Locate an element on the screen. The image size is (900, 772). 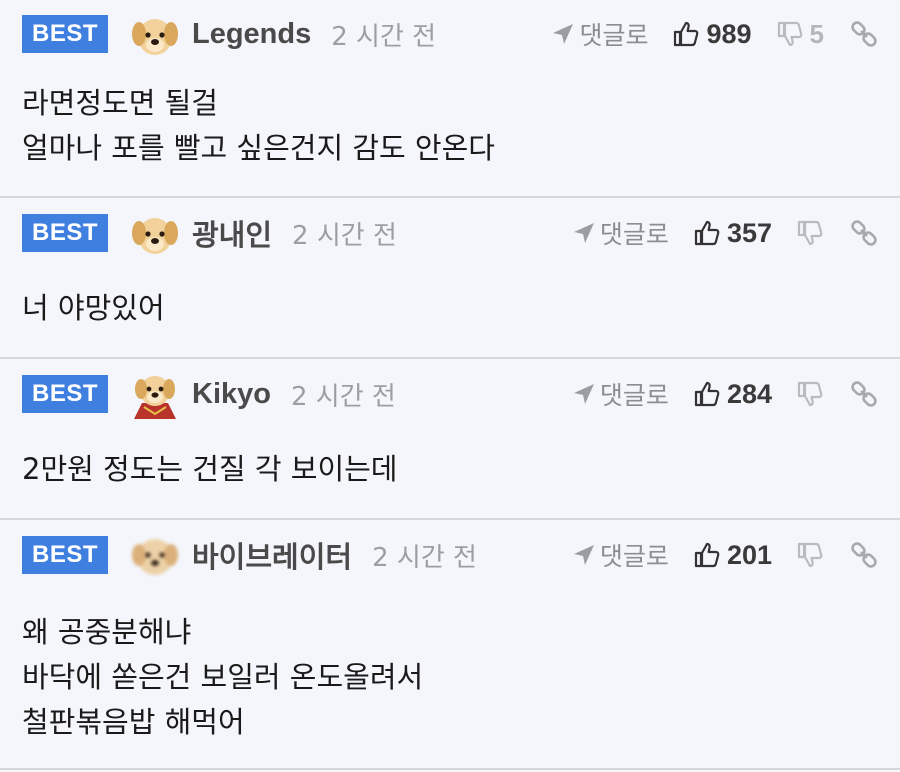
puppy-blurred-avatar-icon is located at coordinates (155, 555).